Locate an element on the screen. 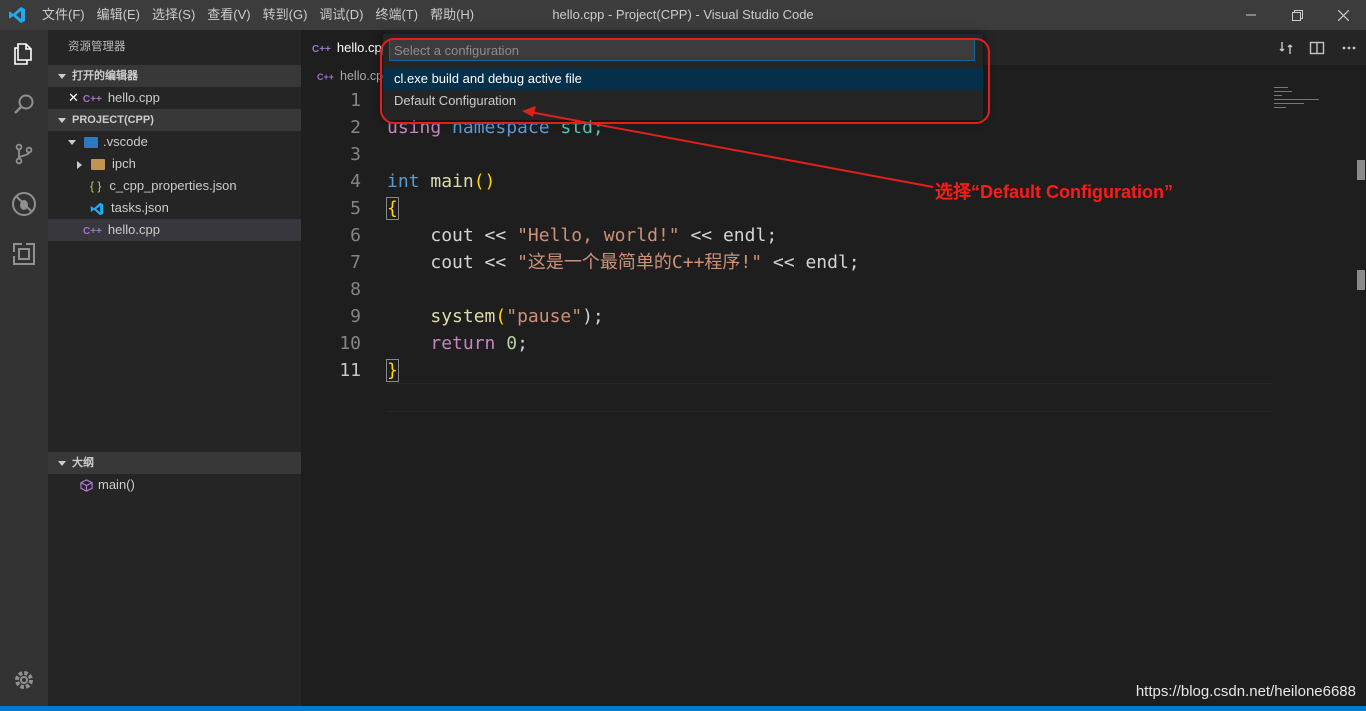  method-cube-icon is located at coordinates (86, 485).